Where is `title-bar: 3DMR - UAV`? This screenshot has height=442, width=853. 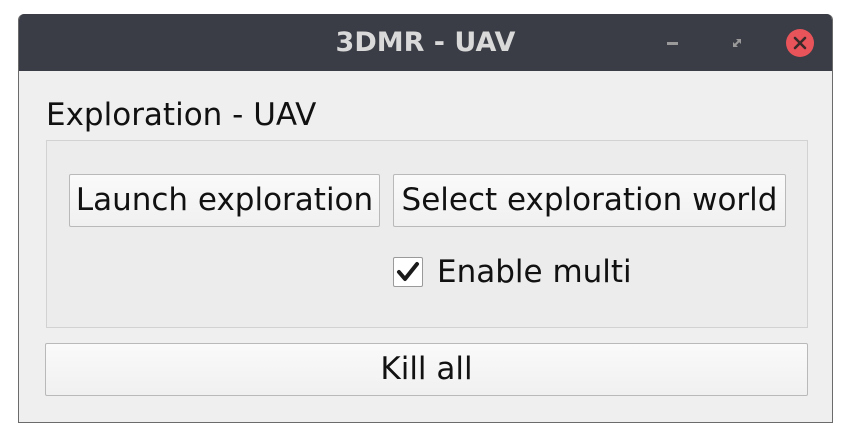
title-bar: 3DMR - UAV is located at coordinates (425, 42).